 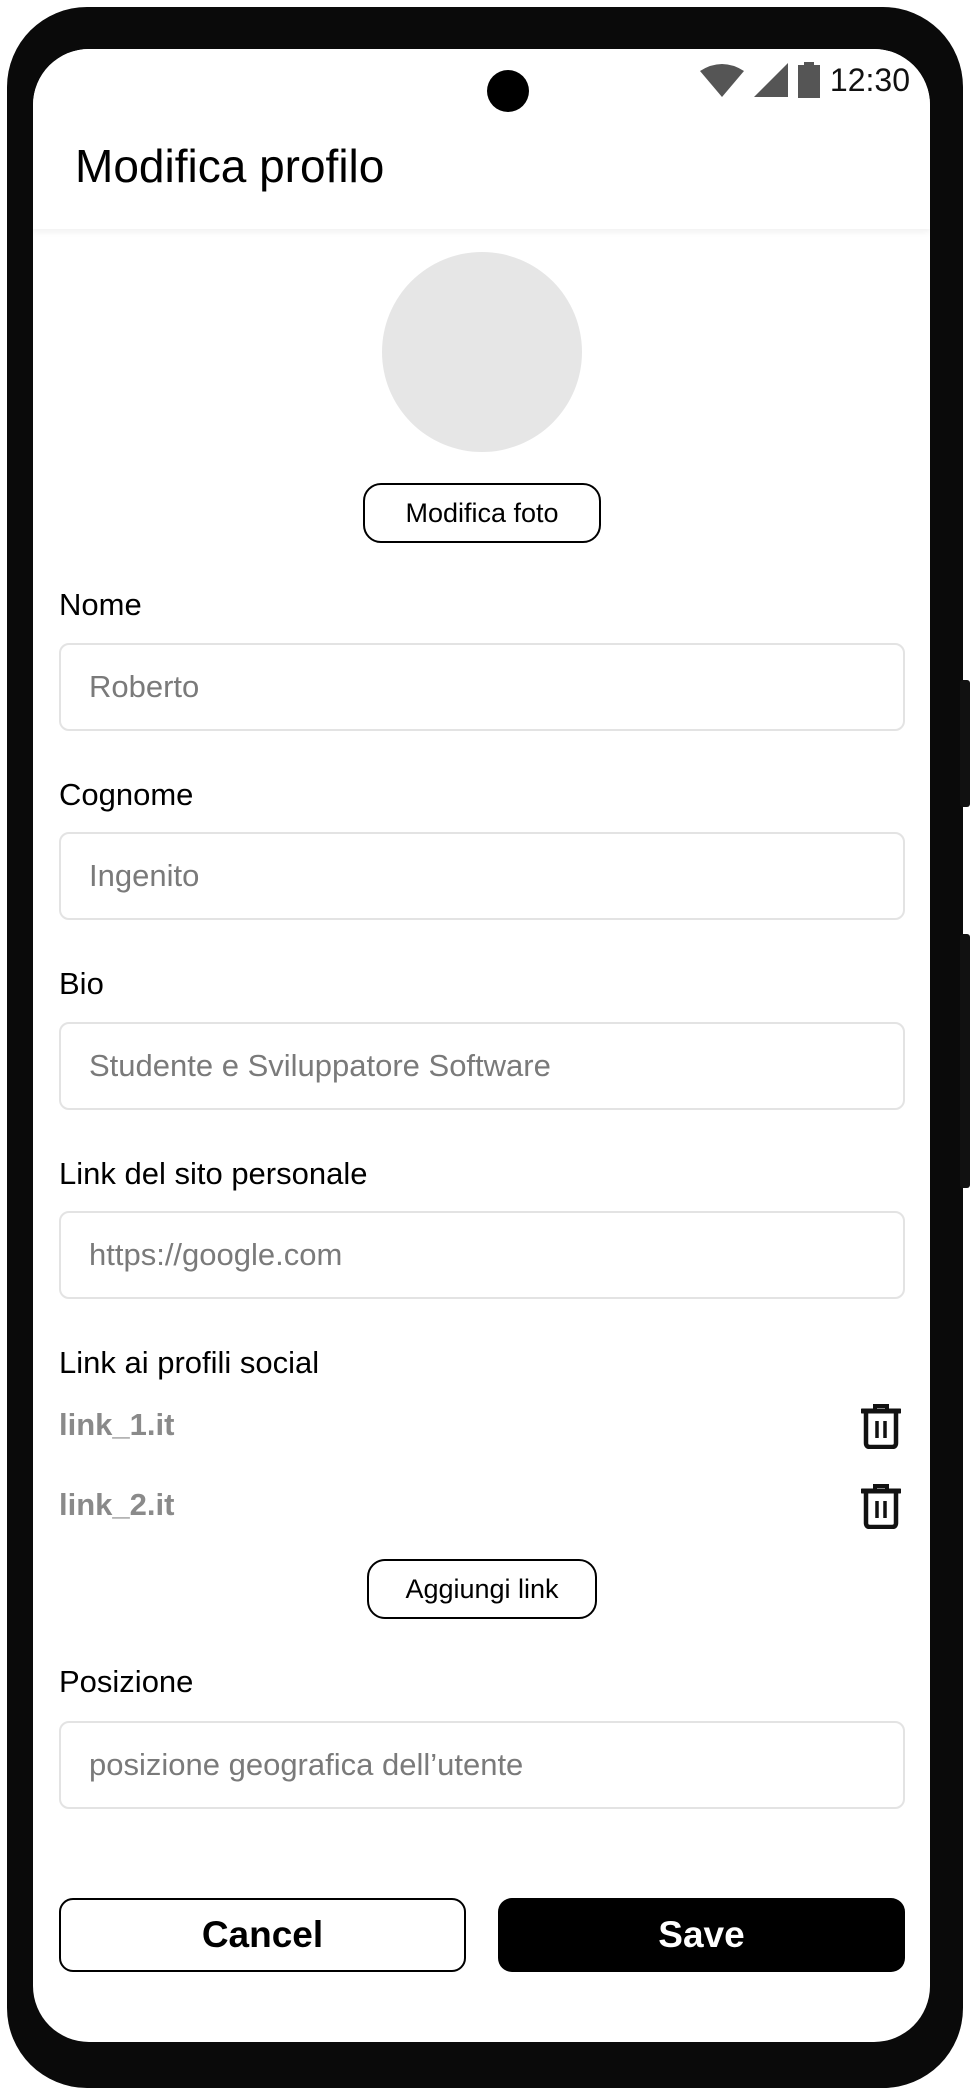 What do you see at coordinates (701, 1935) in the screenshot?
I see `save-button: Save` at bounding box center [701, 1935].